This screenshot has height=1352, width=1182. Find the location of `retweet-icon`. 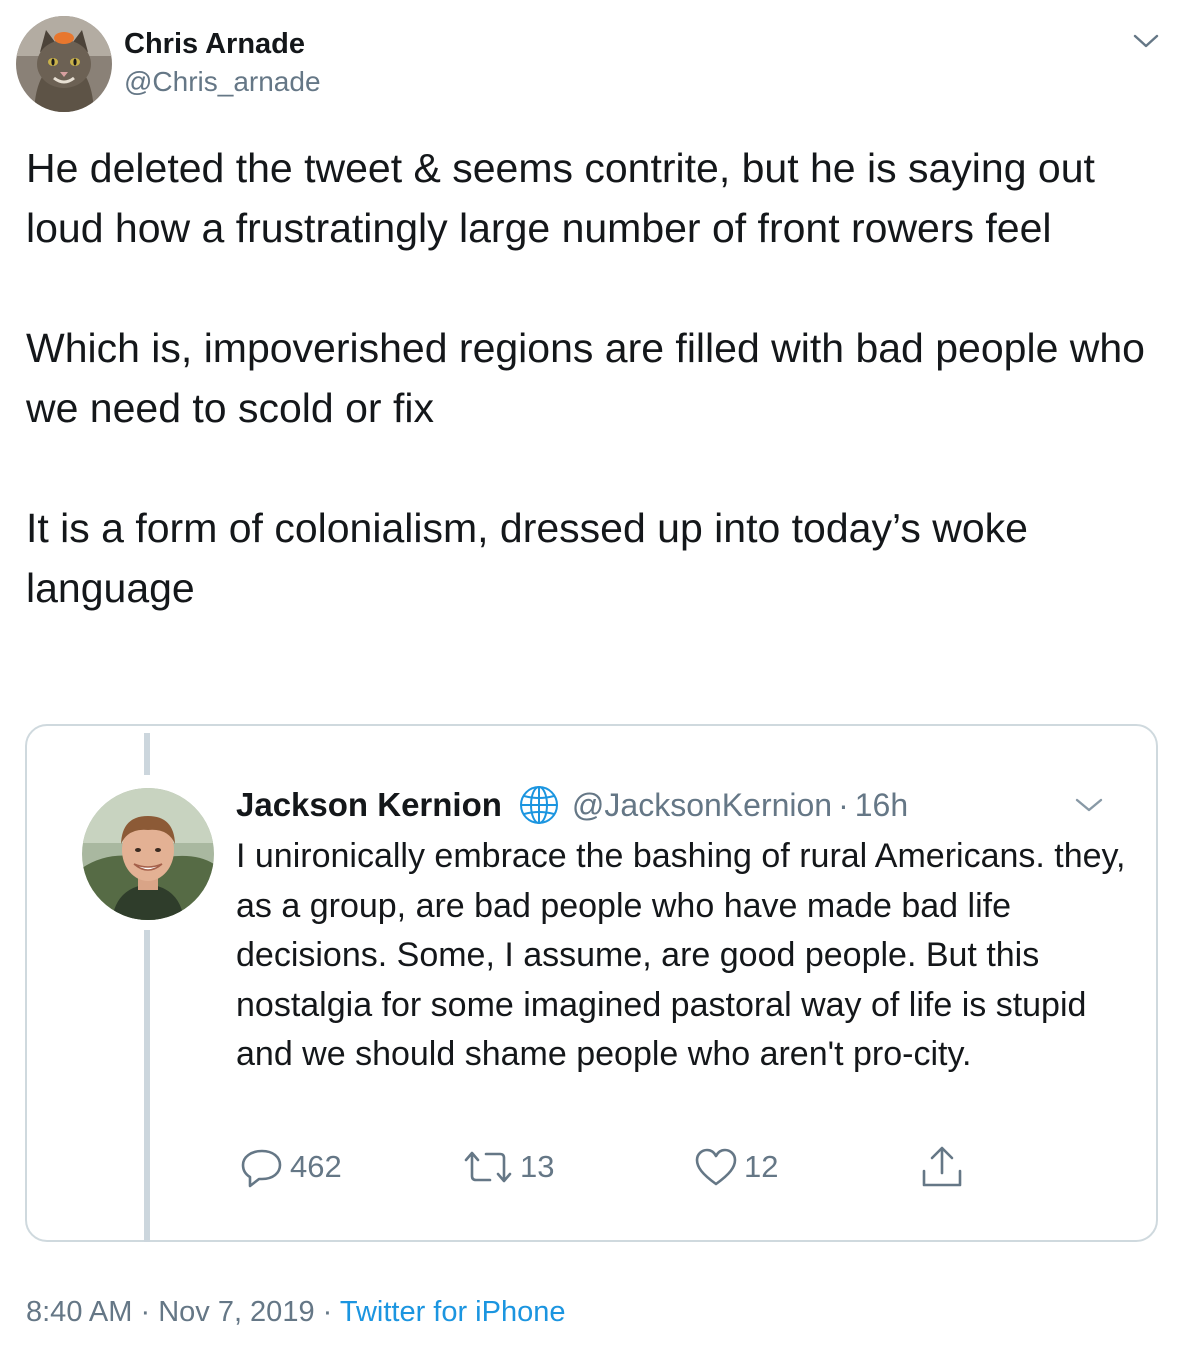

retweet-icon is located at coordinates (488, 1167).